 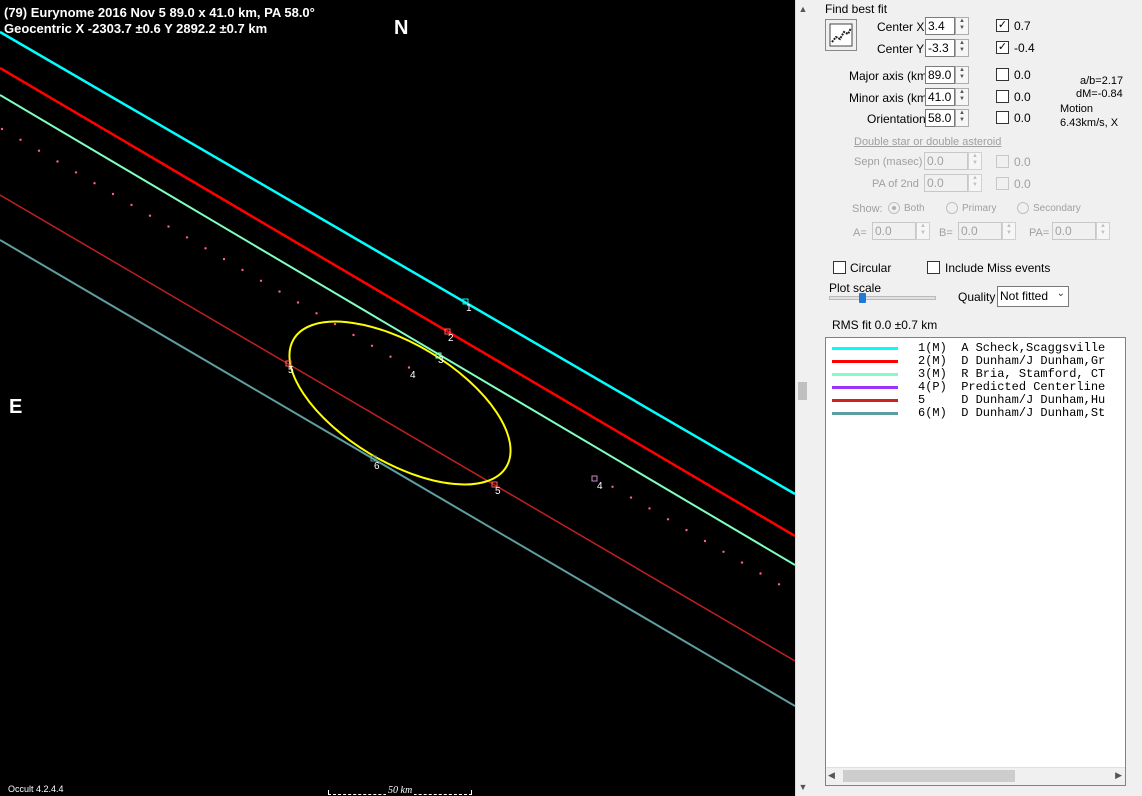 I want to click on a-input: 0.0, so click(x=894, y=231).